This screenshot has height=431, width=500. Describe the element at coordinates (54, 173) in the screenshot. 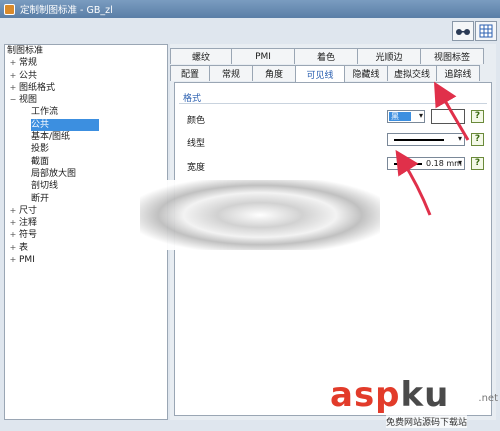

I see `tree-item-label: 局部放大图` at that location.